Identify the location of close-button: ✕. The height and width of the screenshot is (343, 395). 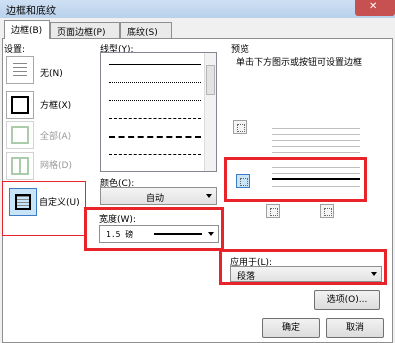
(375, 8).